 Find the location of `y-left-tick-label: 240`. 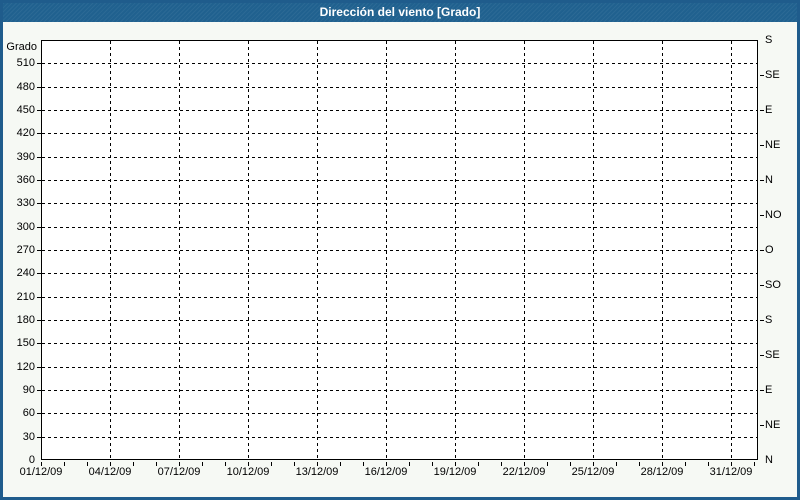

y-left-tick-label: 240 is located at coordinates (25, 273).